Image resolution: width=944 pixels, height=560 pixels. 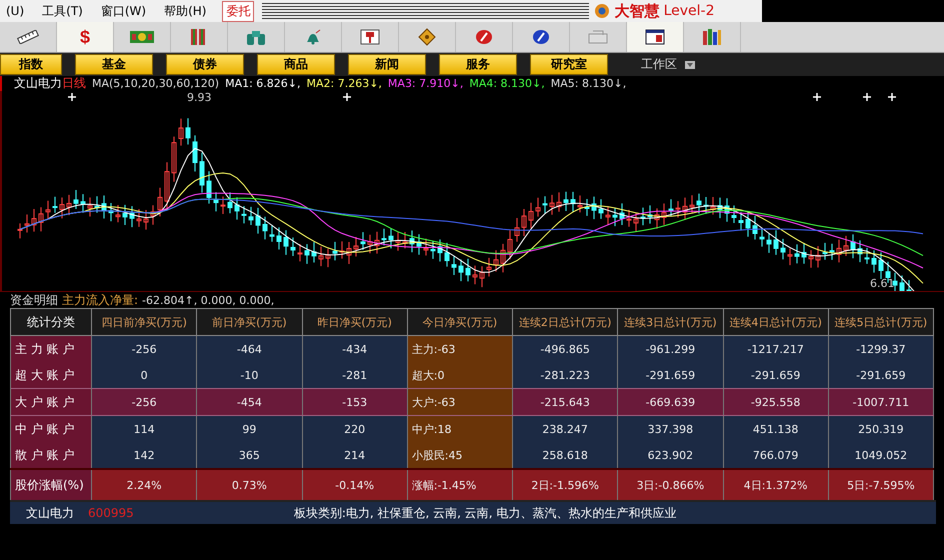 I want to click on row-label: 主 力 账 户, so click(x=51, y=349).